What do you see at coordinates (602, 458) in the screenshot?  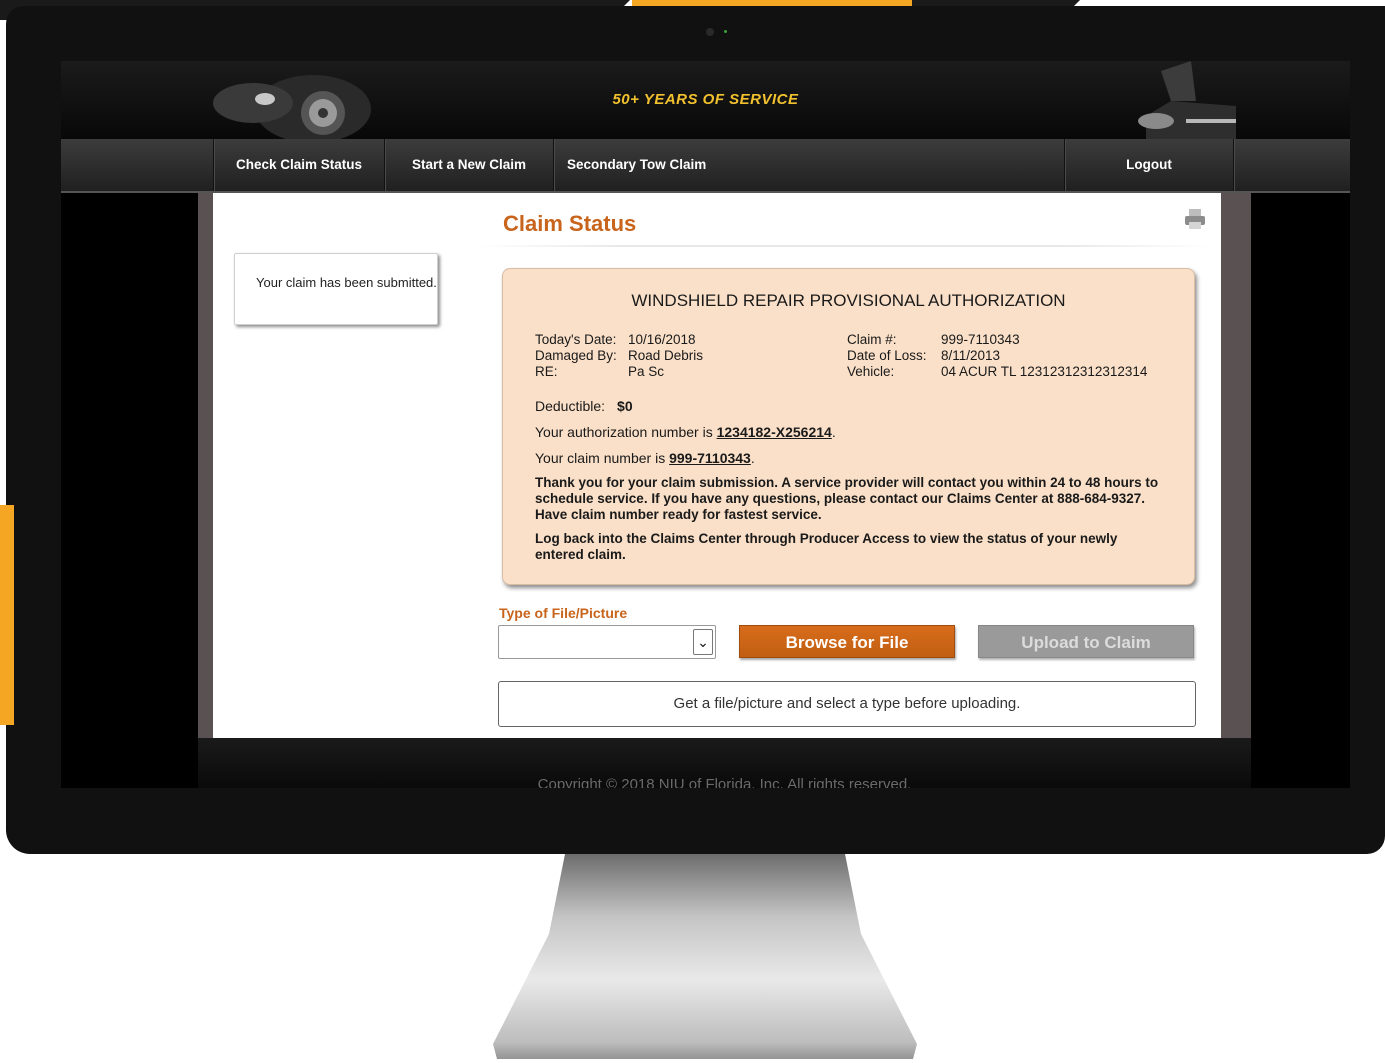 I see `claim-number-prefix: Your claim number is` at bounding box center [602, 458].